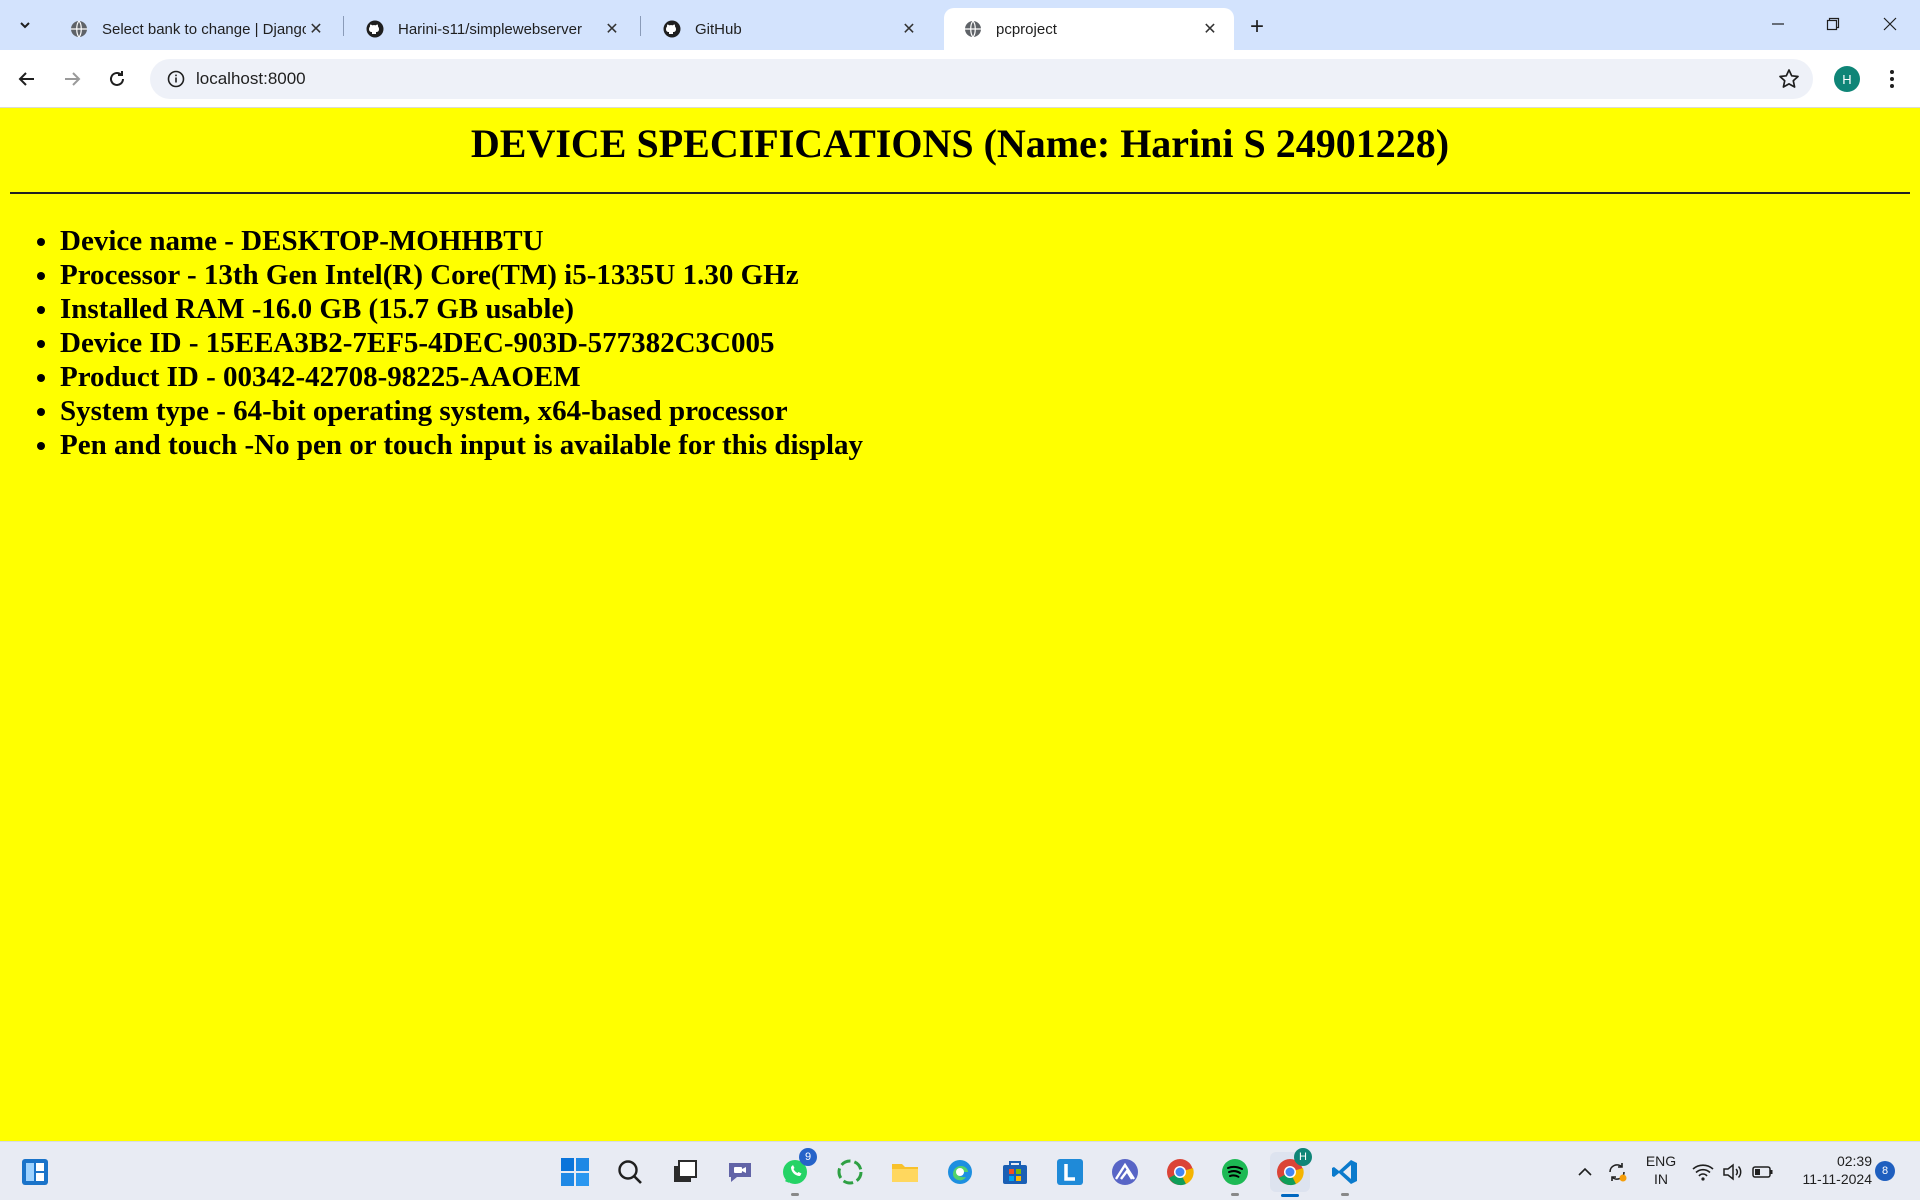 This screenshot has width=1920, height=1200. I want to click on tab-search-button, so click(25, 25).